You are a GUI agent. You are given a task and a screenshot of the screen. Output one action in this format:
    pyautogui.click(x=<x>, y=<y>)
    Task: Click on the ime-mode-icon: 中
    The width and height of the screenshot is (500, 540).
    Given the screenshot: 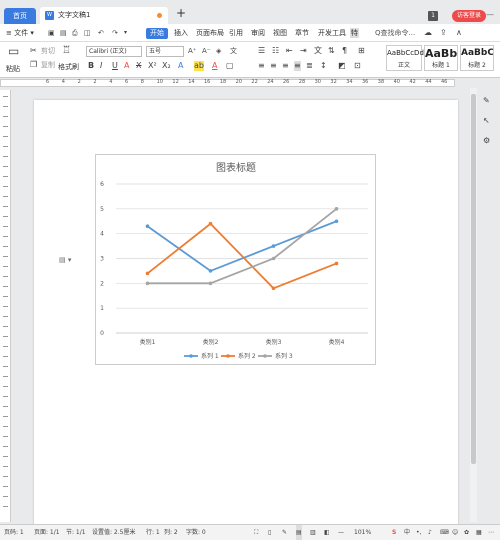 What is the action you would take?
    pyautogui.click(x=407, y=532)
    